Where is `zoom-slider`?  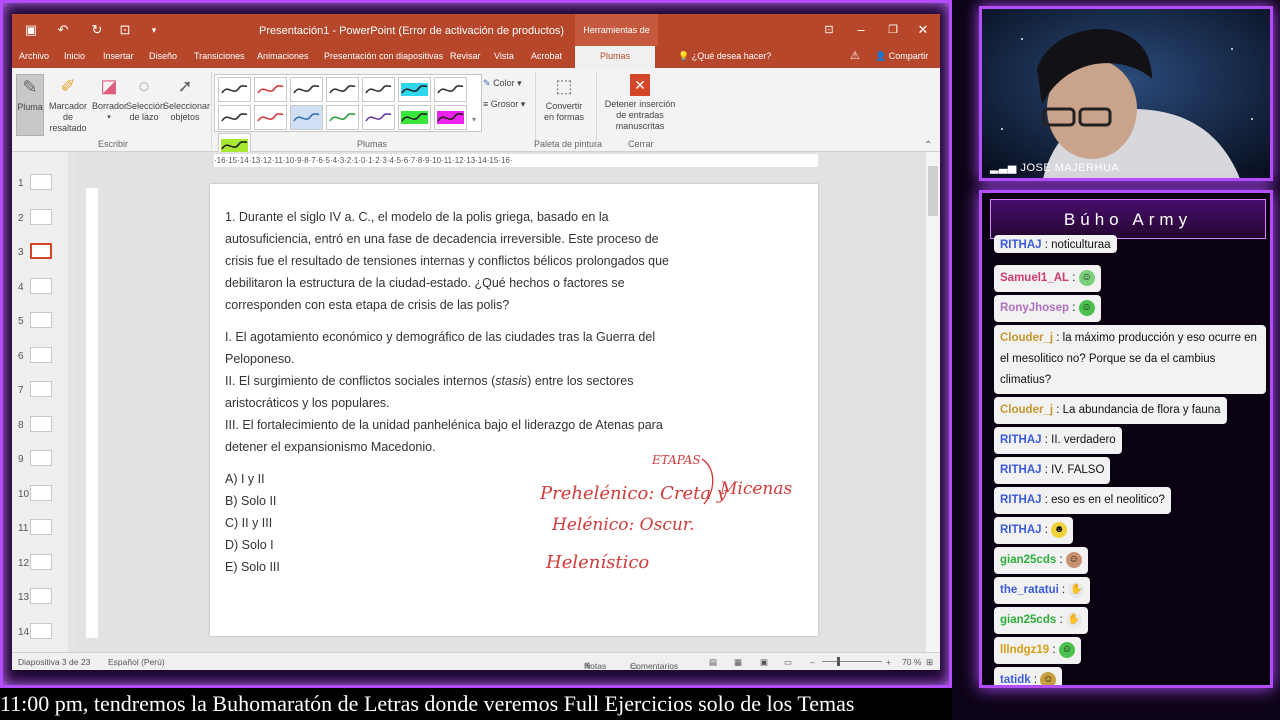 zoom-slider is located at coordinates (852, 661).